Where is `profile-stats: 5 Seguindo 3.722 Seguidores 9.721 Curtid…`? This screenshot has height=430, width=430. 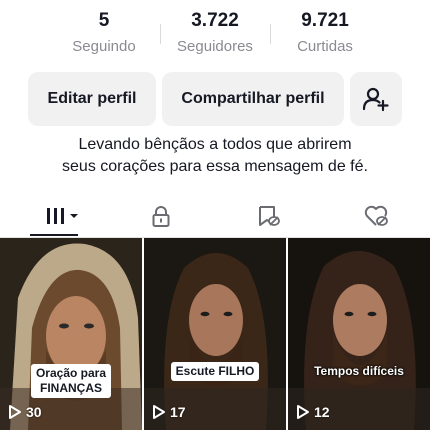 profile-stats: 5 Seguindo 3.722 Seguidores 9.721 Curtid… is located at coordinates (215, 36).